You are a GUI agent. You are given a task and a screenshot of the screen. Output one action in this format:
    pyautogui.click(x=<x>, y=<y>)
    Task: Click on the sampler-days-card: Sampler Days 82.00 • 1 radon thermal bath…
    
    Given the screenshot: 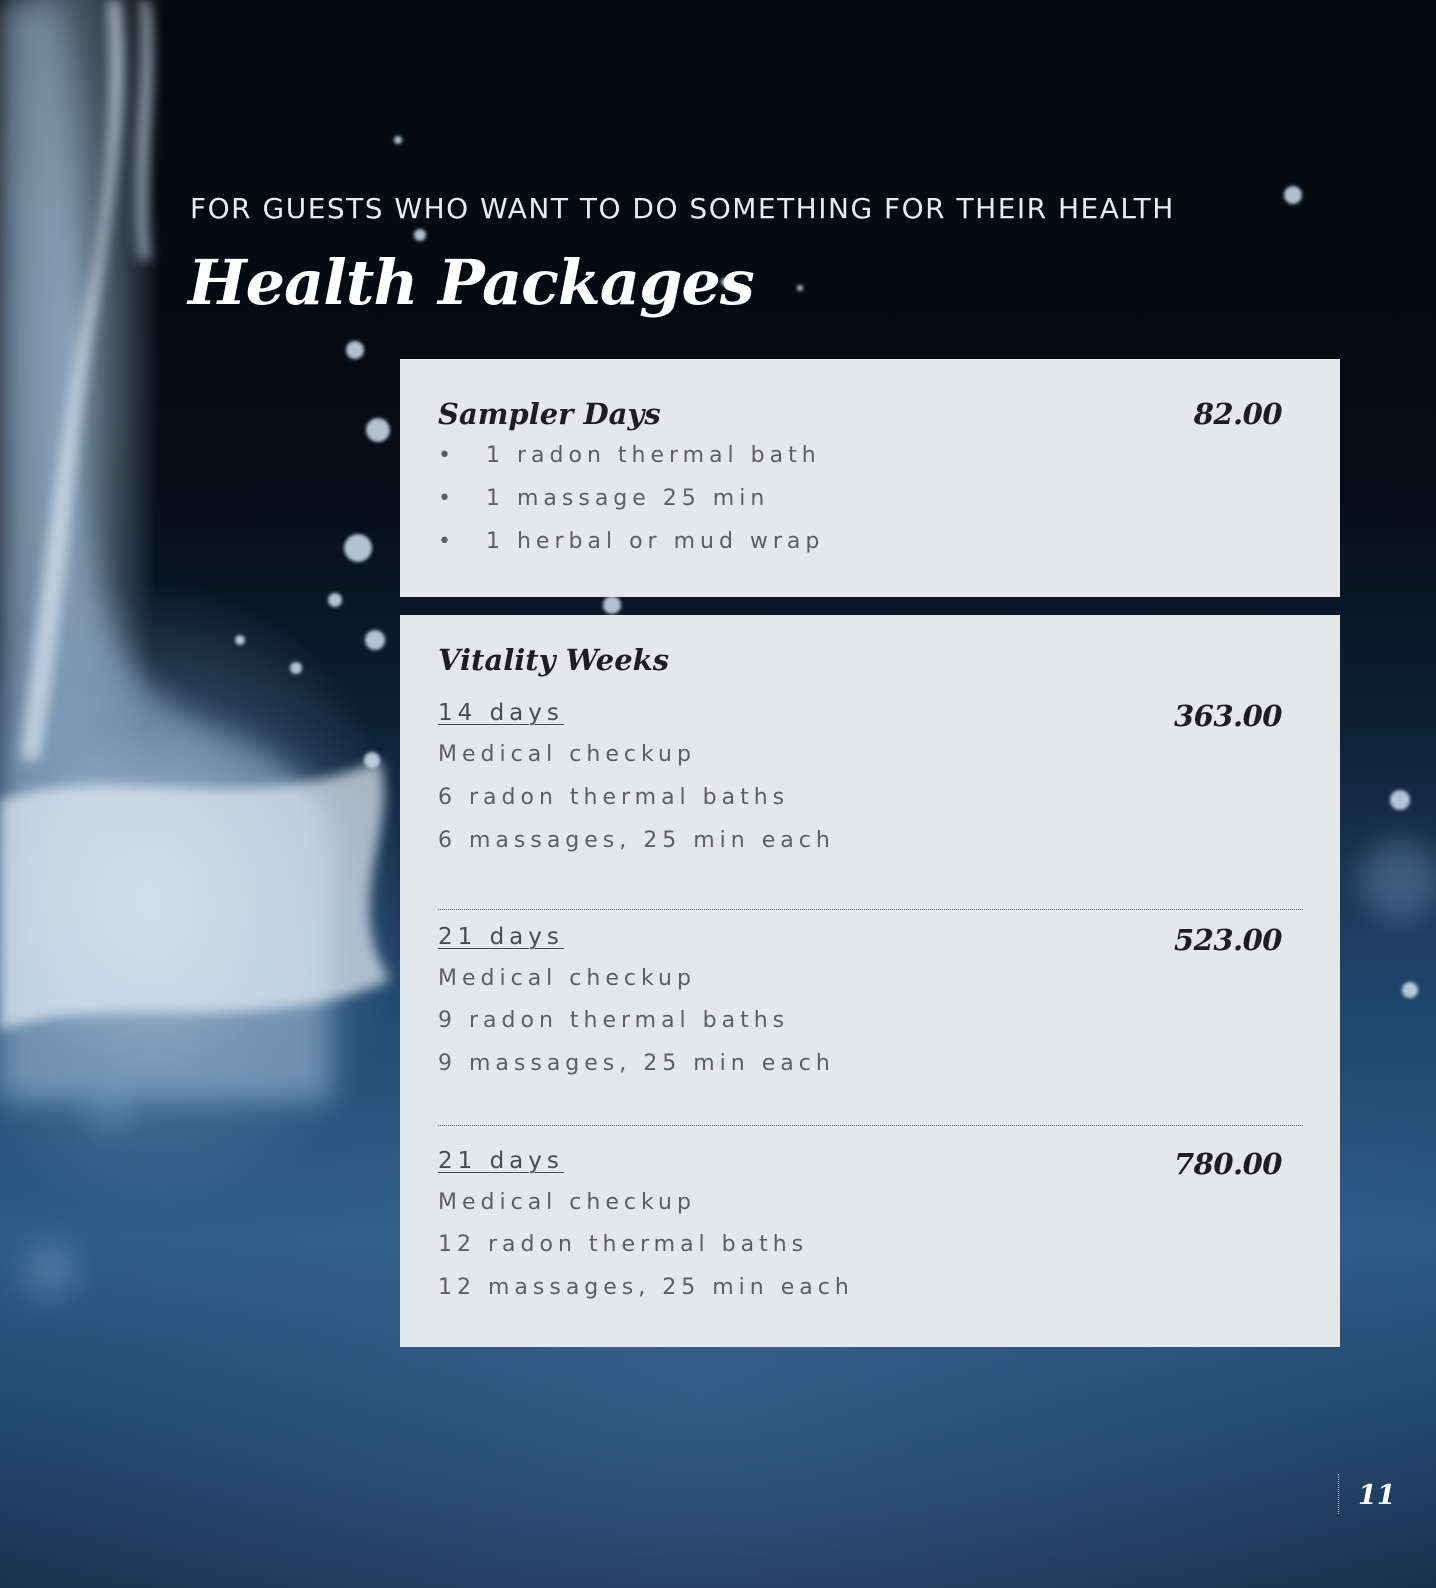 What is the action you would take?
    pyautogui.click(x=870, y=478)
    